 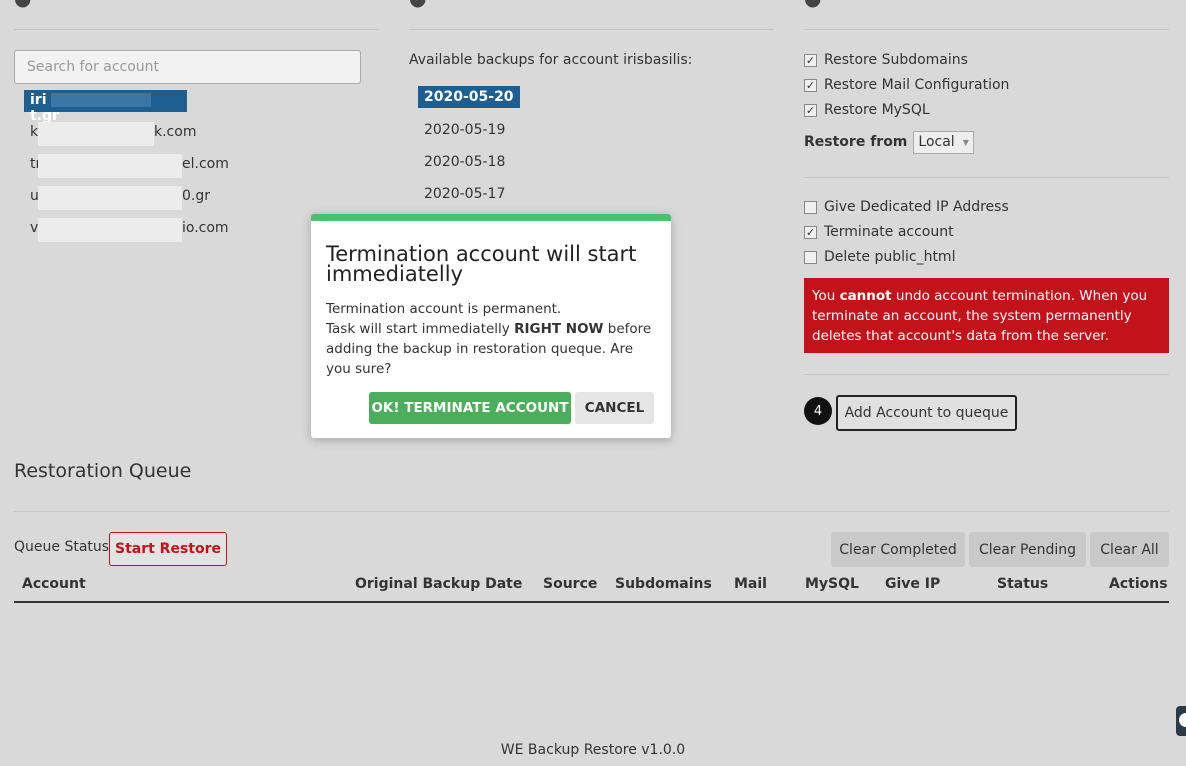 What do you see at coordinates (916, 207) in the screenshot?
I see `dedicated-ip-label: Give Dedicated IP Address` at bounding box center [916, 207].